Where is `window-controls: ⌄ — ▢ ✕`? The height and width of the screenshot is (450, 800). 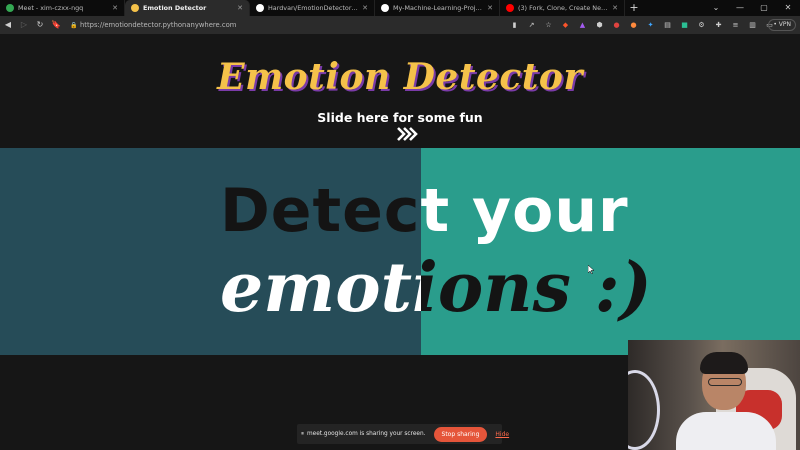 window-controls: ⌄ — ▢ ✕ is located at coordinates (752, 8).